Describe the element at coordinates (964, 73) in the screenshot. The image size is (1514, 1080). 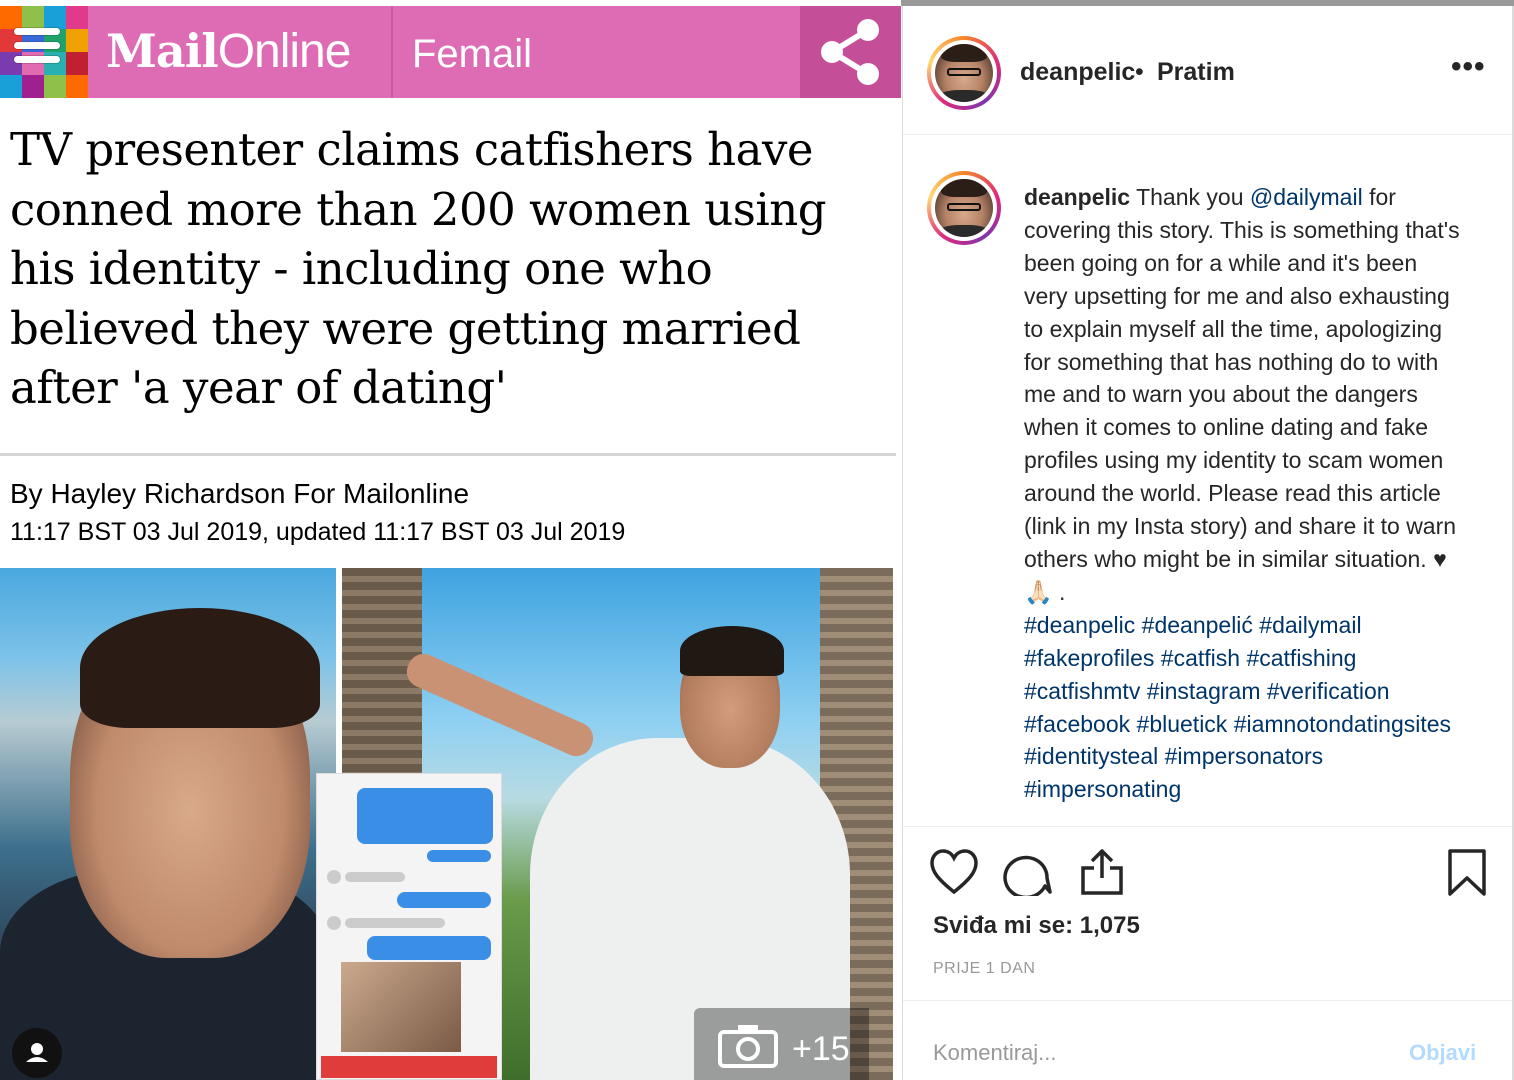
I see `profile-avatar` at that location.